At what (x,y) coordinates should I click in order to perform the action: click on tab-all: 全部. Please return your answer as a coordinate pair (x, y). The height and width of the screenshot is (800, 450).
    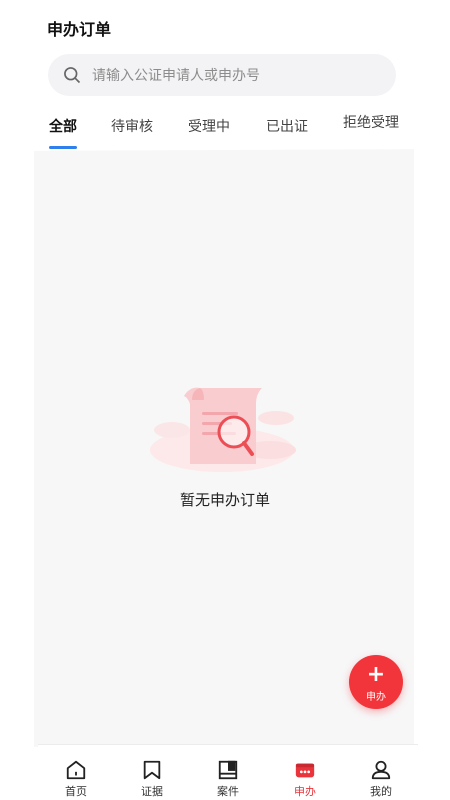
    Looking at the image, I should click on (63, 126).